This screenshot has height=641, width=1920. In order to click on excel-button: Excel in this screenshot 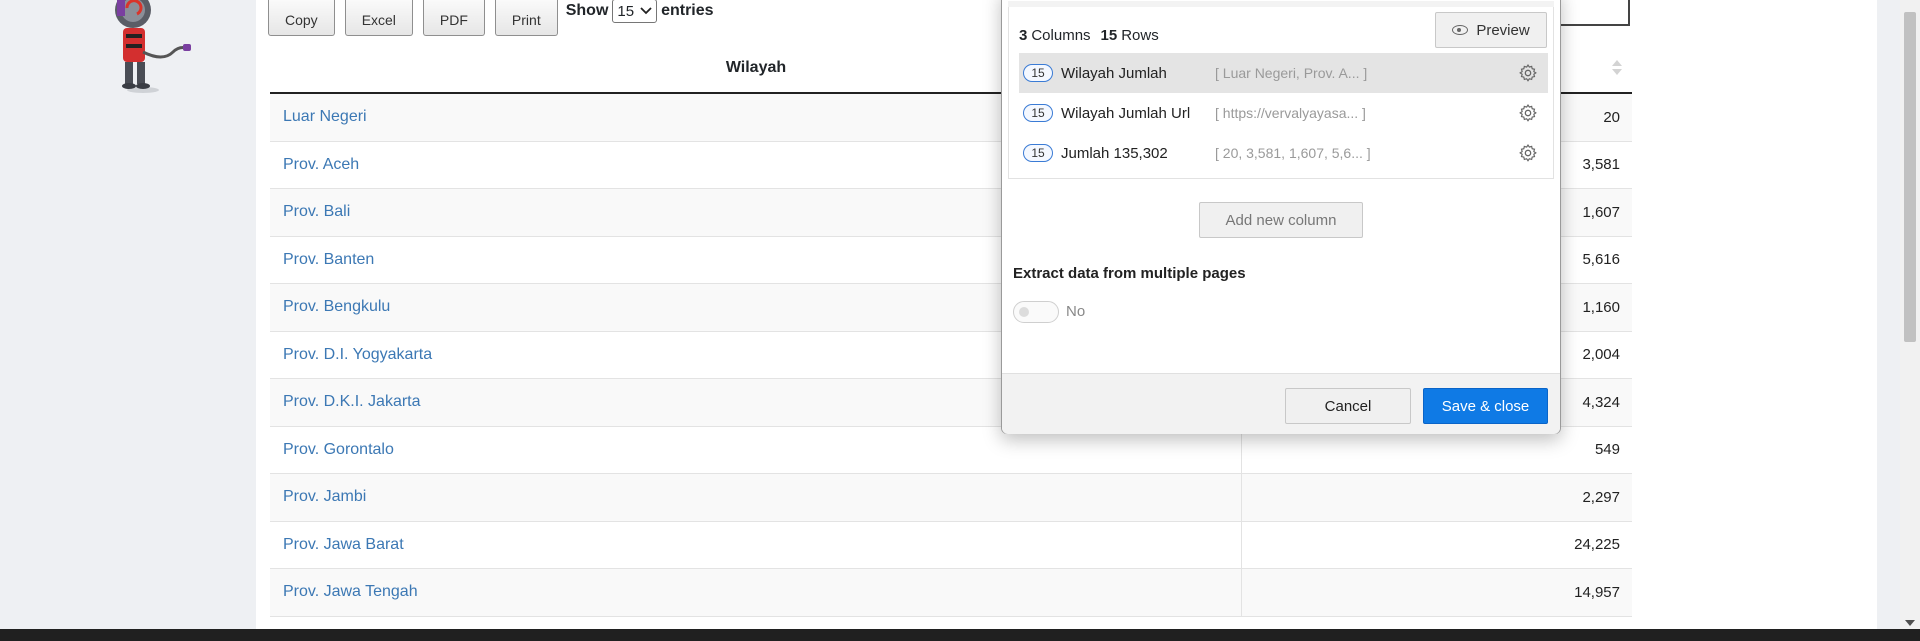, I will do `click(378, 18)`.